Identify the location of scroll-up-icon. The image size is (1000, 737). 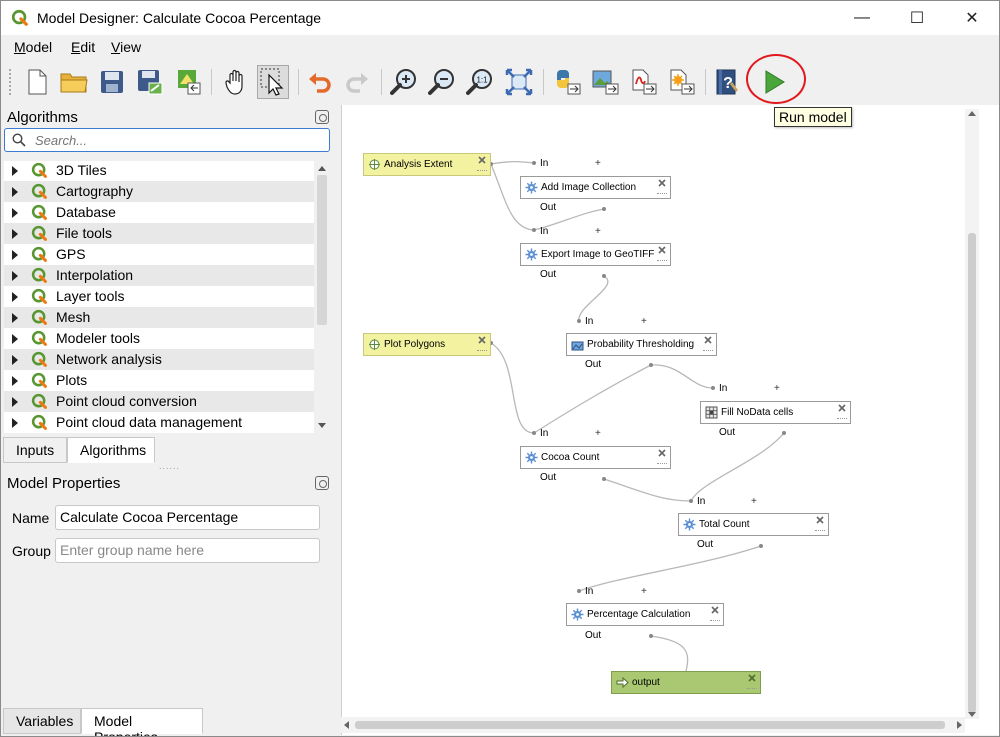
(972, 113).